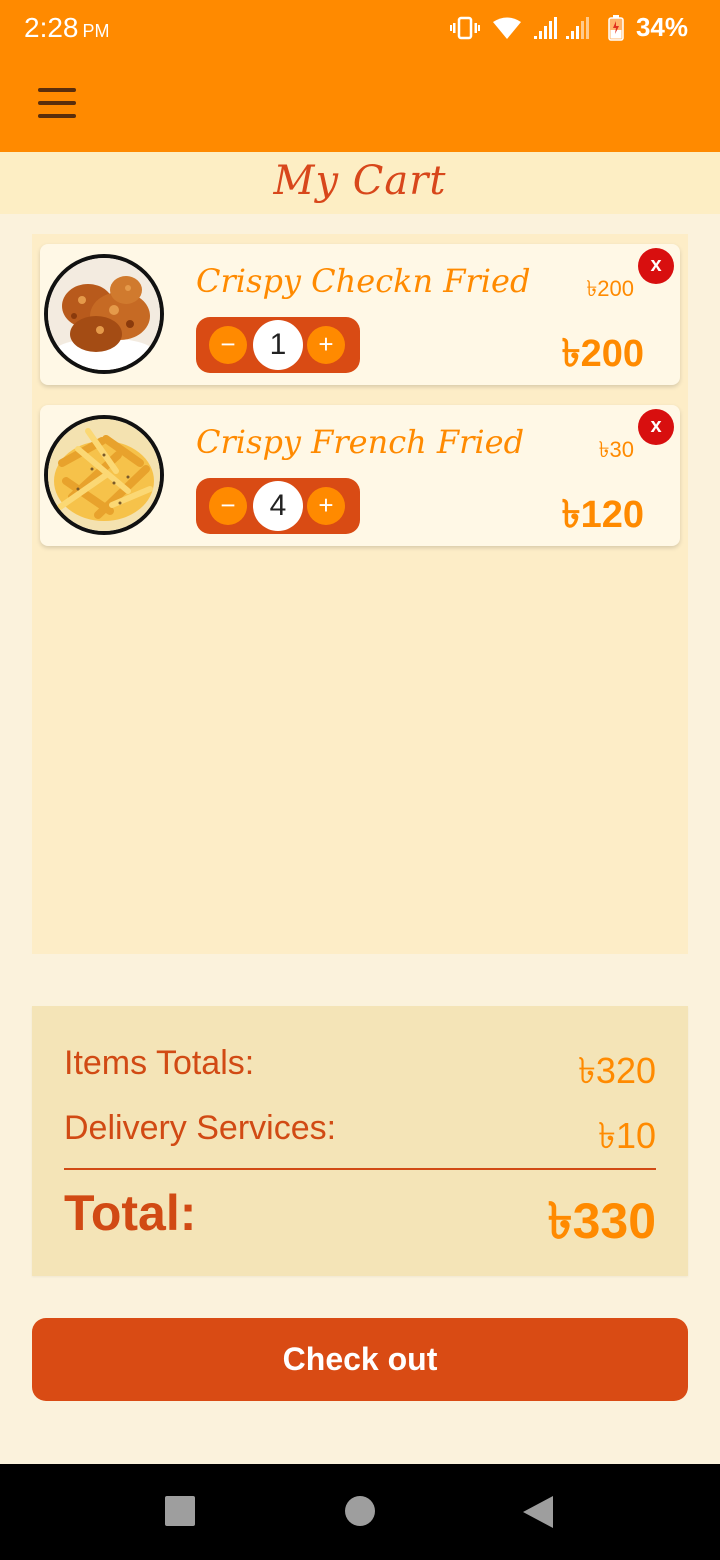 This screenshot has height=1560, width=720. I want to click on quantity-stepper: − 4 +, so click(278, 506).